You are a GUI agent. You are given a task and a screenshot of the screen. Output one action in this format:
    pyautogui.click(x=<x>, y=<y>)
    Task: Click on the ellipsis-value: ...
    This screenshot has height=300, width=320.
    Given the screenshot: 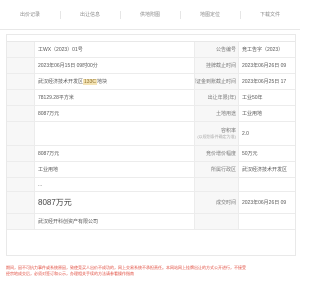 What is the action you would take?
    pyautogui.click(x=115, y=184)
    